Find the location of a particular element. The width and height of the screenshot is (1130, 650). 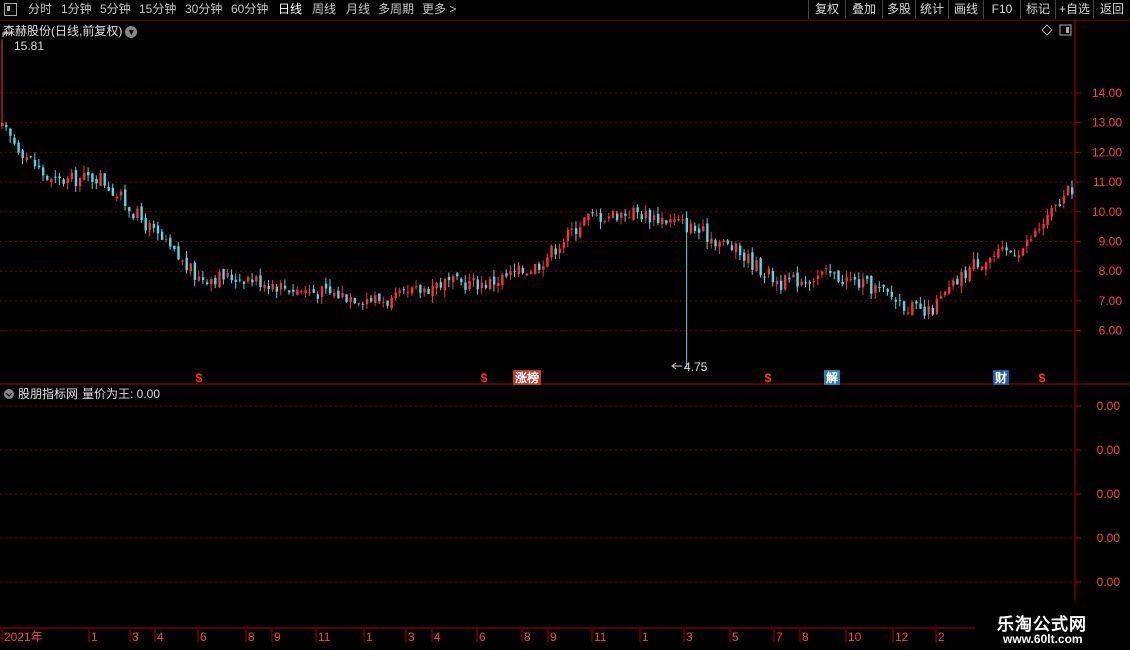

indicator-series-value: 量价为王: 0.00 is located at coordinates (121, 394).